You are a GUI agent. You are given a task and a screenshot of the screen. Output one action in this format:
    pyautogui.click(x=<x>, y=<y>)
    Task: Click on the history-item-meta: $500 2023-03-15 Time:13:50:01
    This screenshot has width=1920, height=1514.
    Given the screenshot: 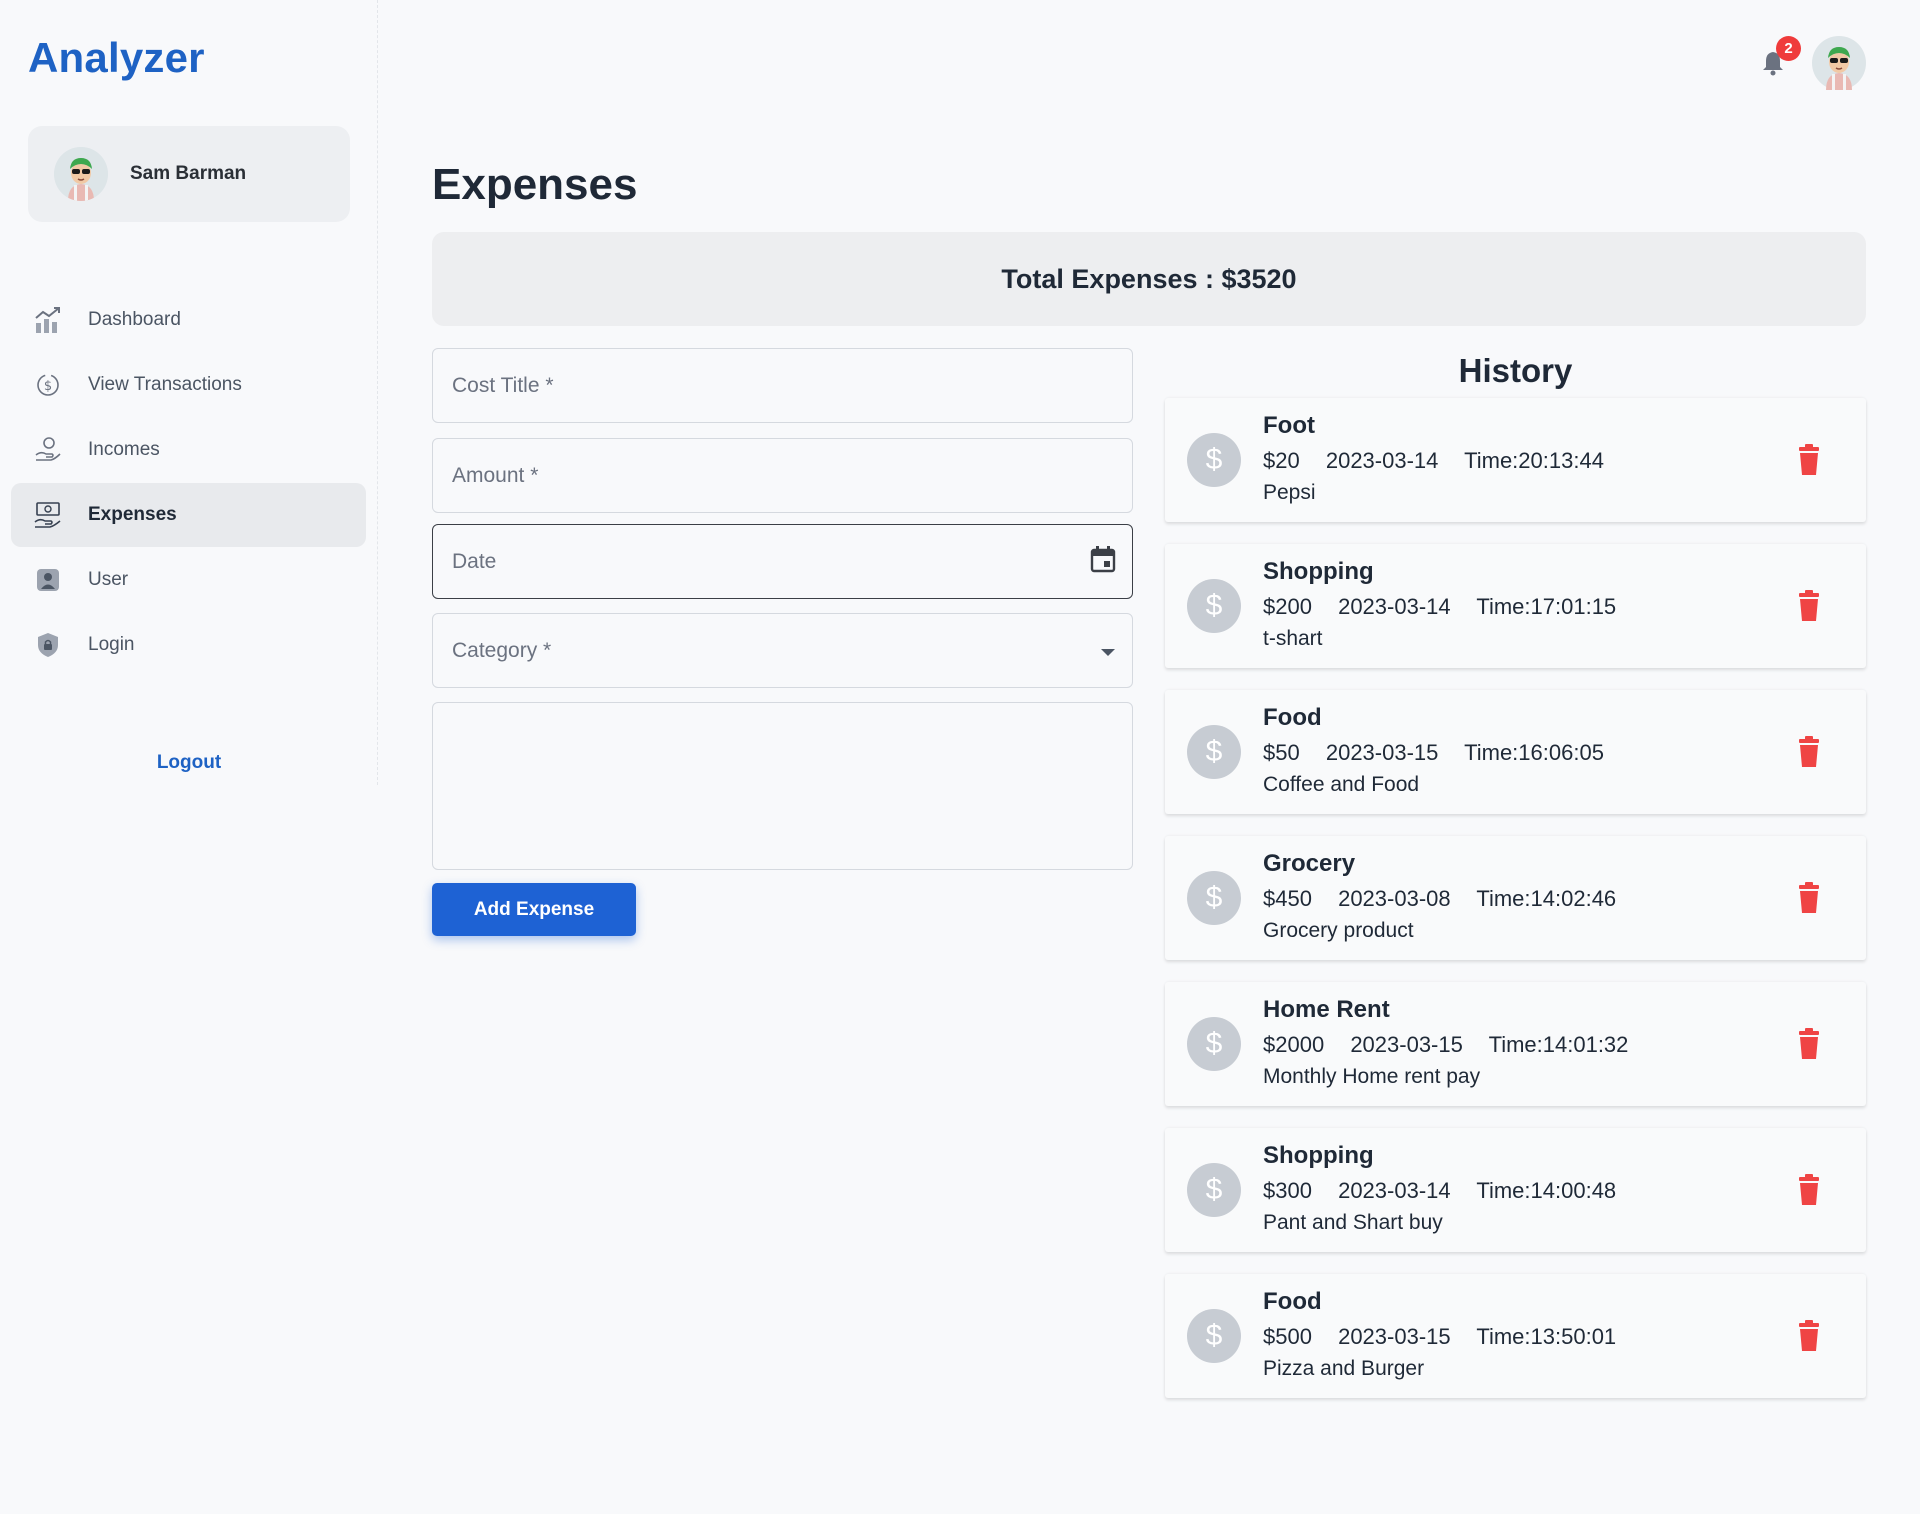 What is the action you would take?
    pyautogui.click(x=1449, y=1337)
    